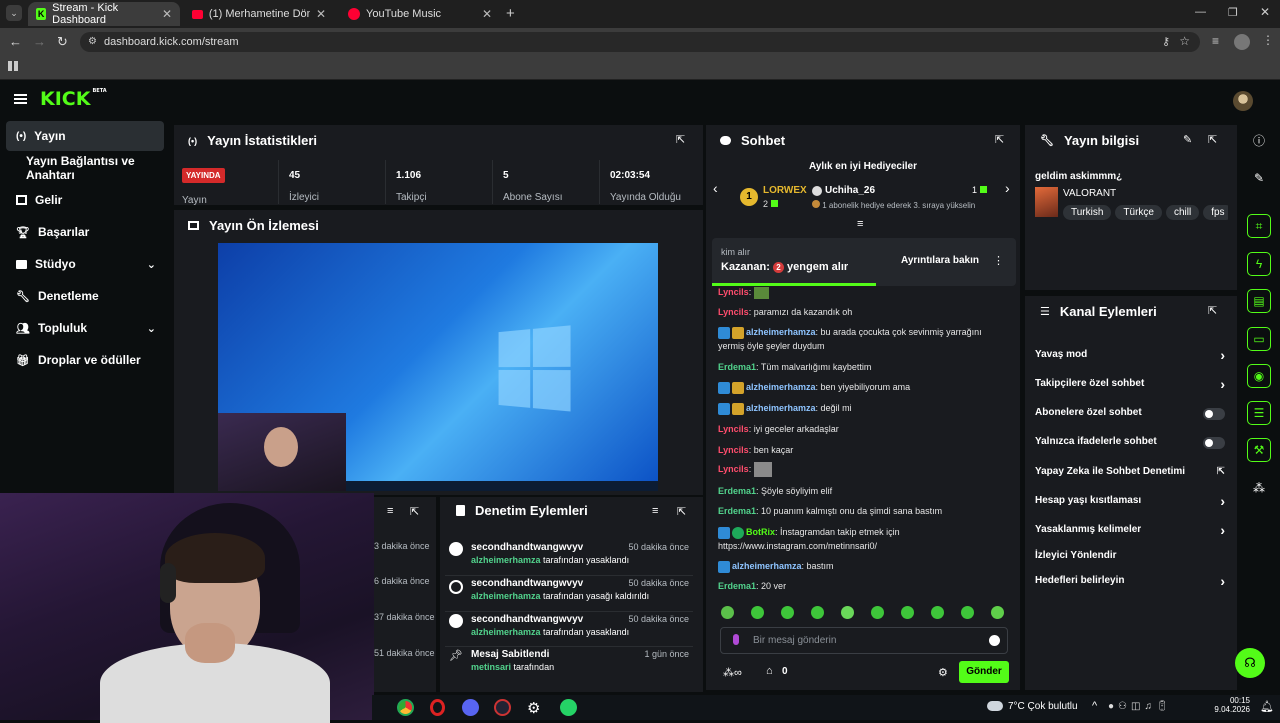 Image resolution: width=1280 pixels, height=723 pixels. What do you see at coordinates (863, 491) in the screenshot?
I see `chat-message: Erdema1: Şöyle söyliyim elif` at bounding box center [863, 491].